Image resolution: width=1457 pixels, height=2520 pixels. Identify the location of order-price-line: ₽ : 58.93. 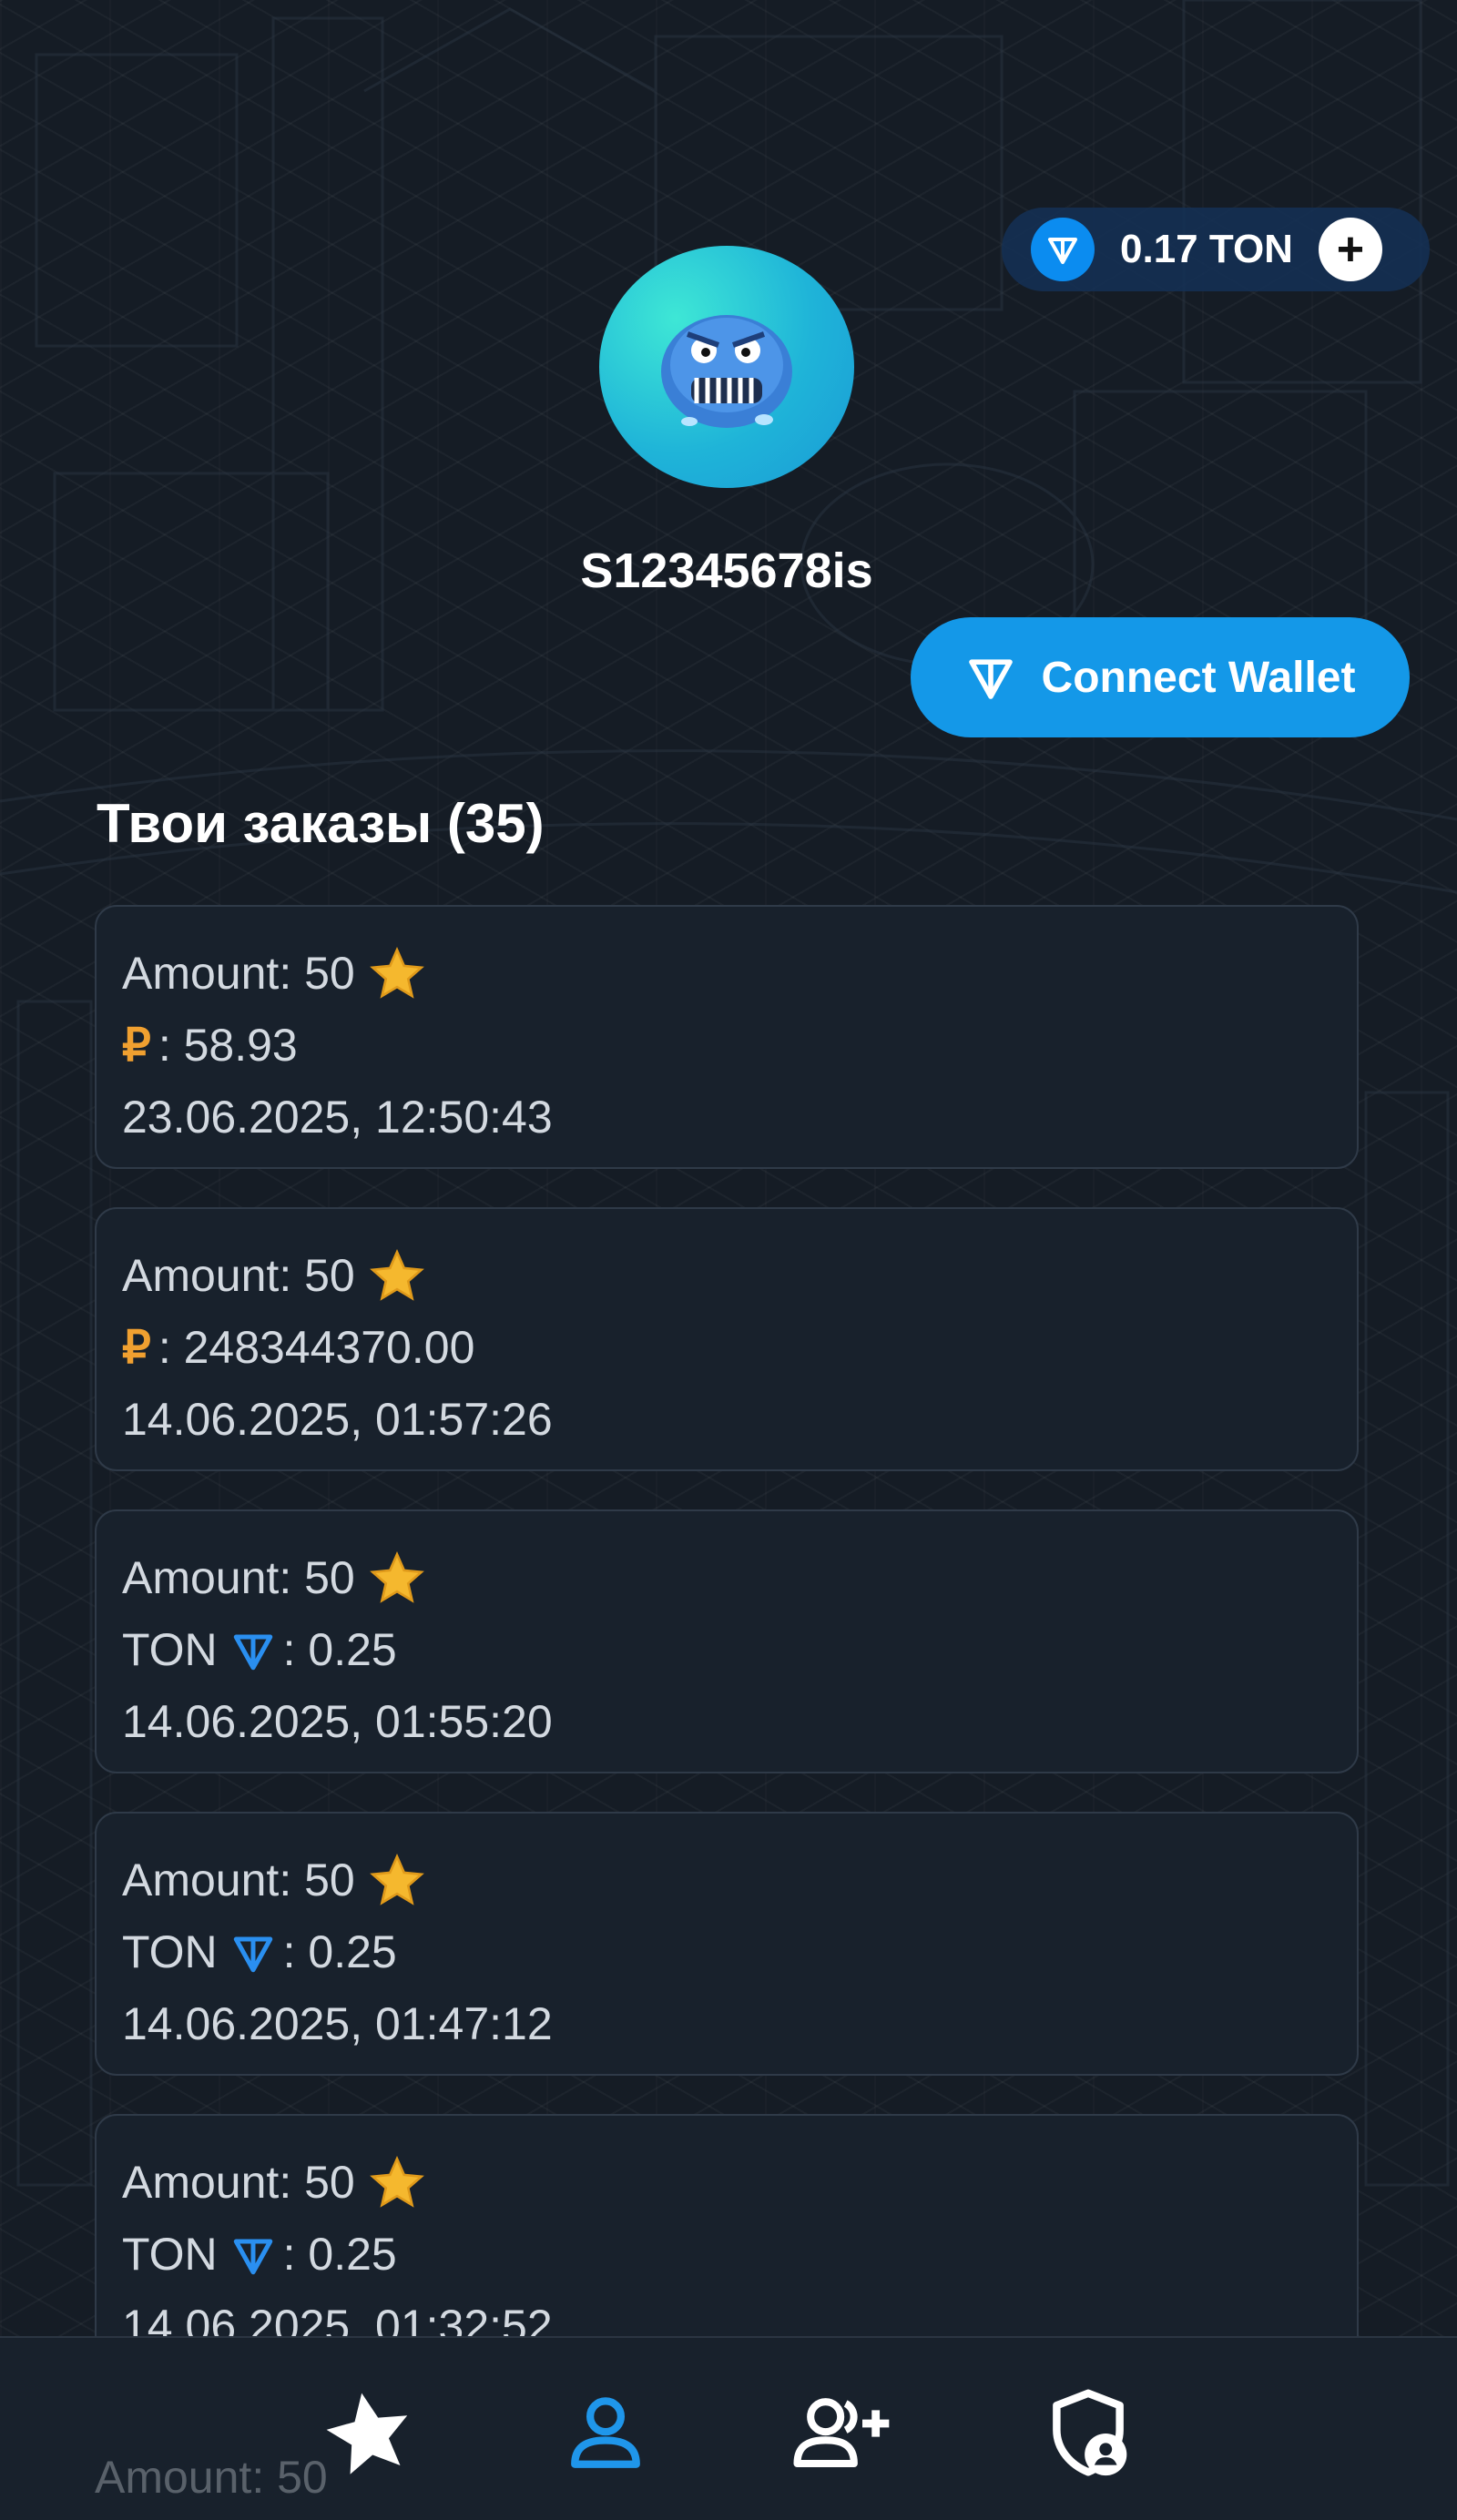
(740, 1046).